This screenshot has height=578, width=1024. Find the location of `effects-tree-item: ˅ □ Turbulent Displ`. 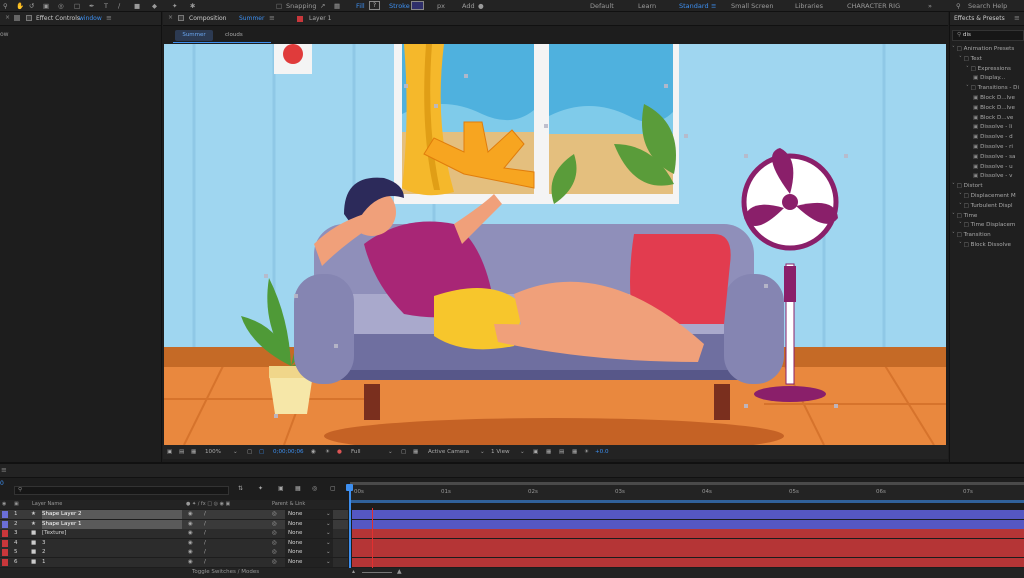

effects-tree-item: ˅ □ Turbulent Displ is located at coordinates (986, 206).